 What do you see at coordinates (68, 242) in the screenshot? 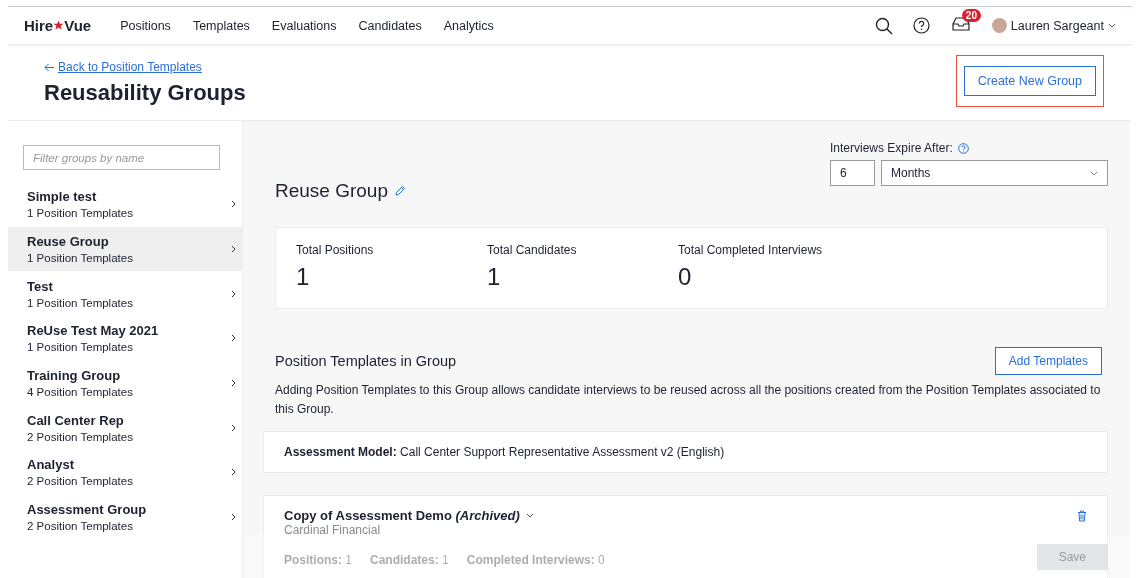
I see `group-name: Reuse Group` at bounding box center [68, 242].